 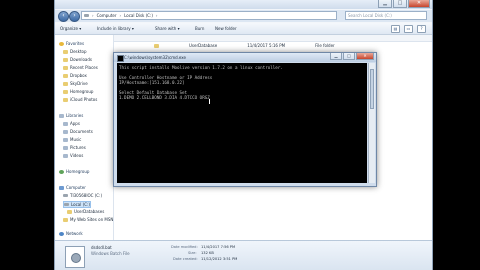 I want to click on nav-item-documents: Documents, so click(x=78, y=131).